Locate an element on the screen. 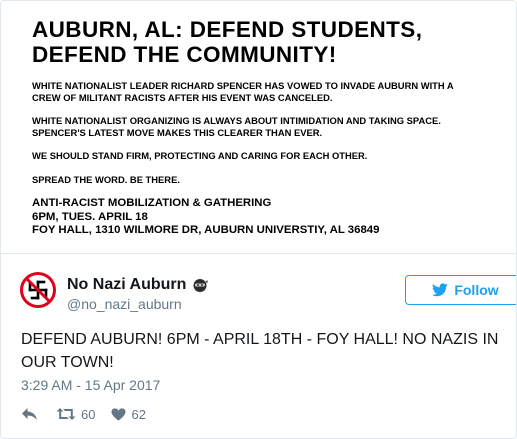 The image size is (517, 439). reply-button is located at coordinates (29, 414).